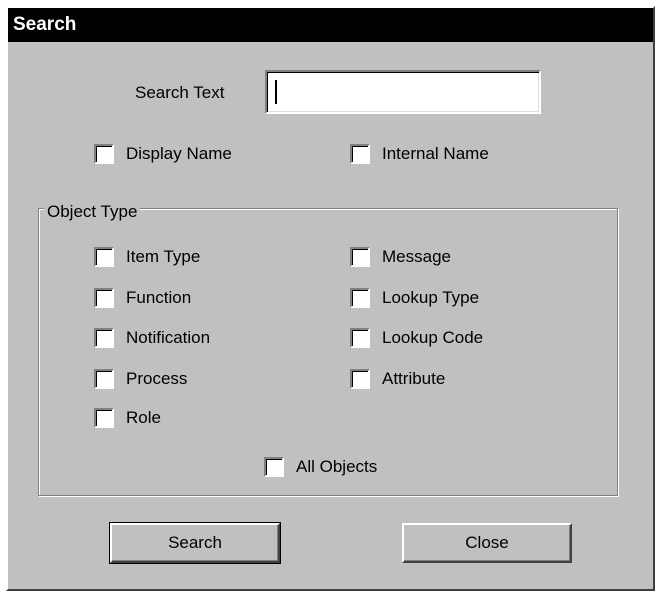  I want to click on all-objects-option: All Objects, so click(320, 467).